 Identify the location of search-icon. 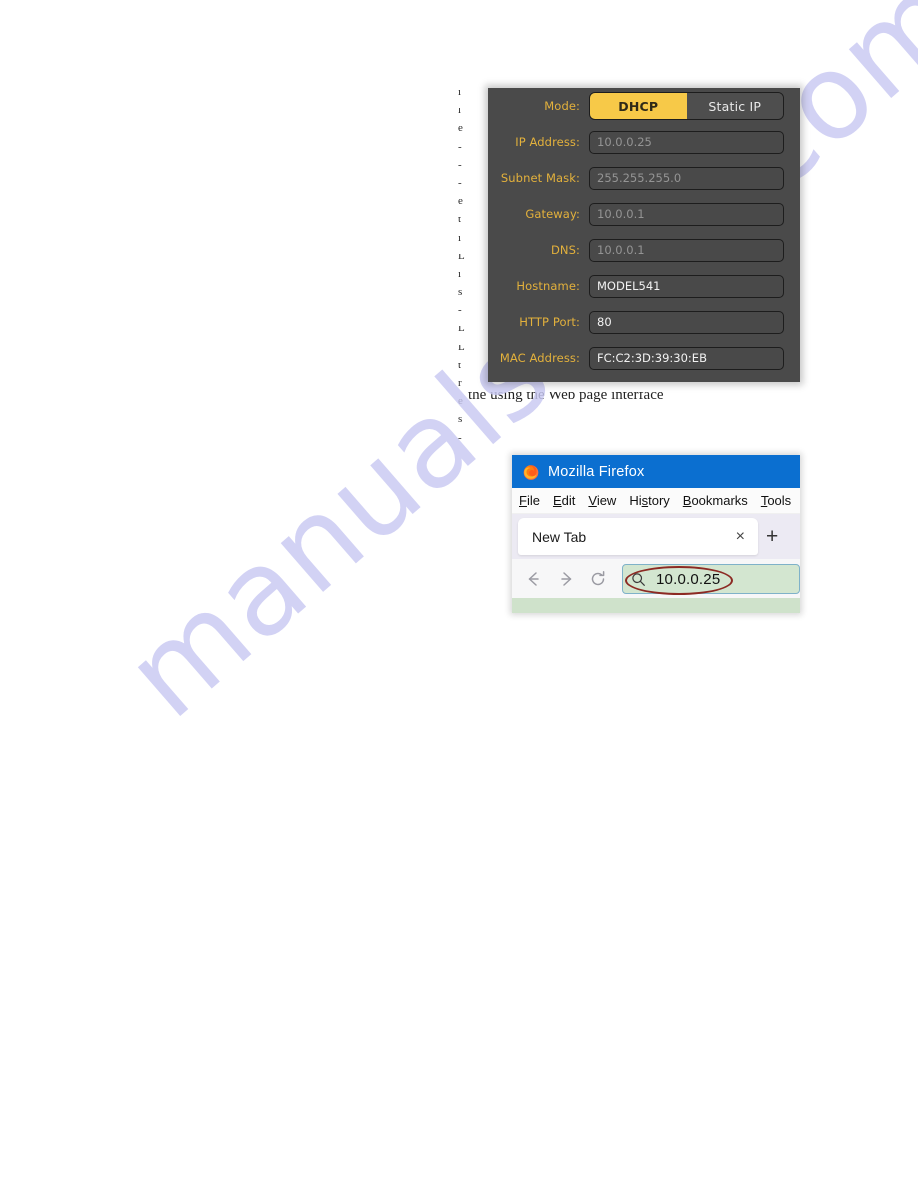
(638, 579).